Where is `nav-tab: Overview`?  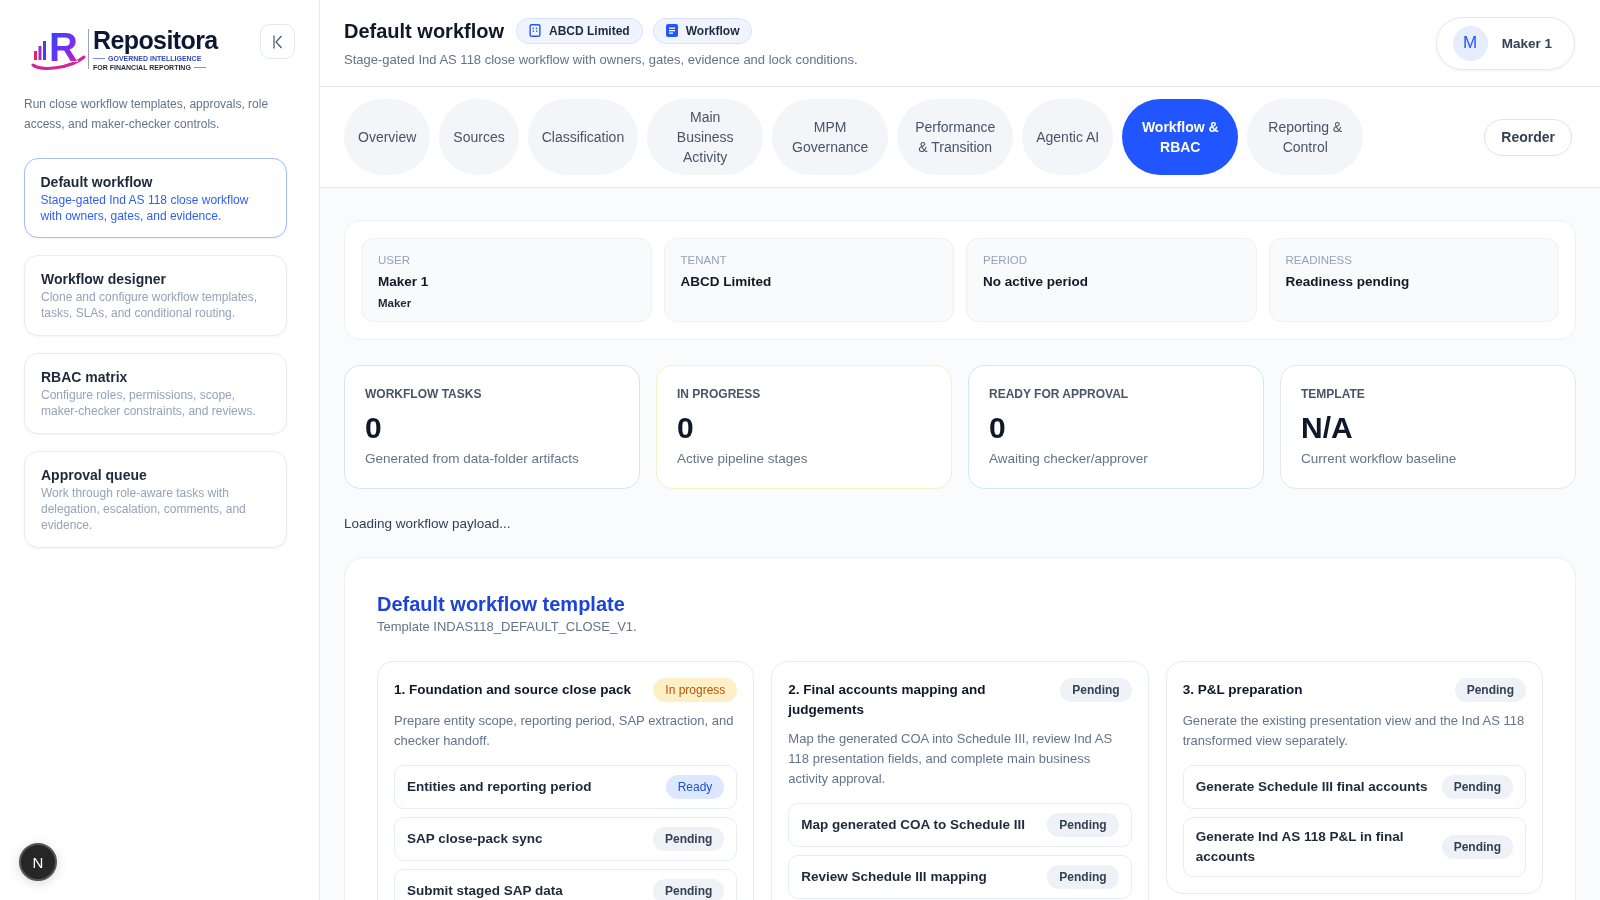 nav-tab: Overview is located at coordinates (387, 137).